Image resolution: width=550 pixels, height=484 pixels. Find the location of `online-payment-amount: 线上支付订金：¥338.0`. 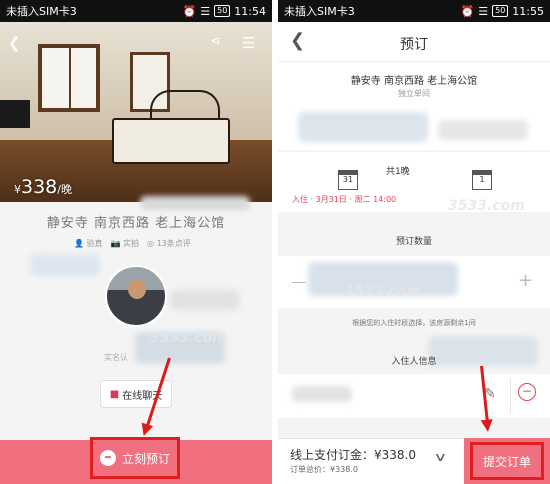

online-payment-amount: 线上支付订金：¥338.0 is located at coordinates (353, 455).